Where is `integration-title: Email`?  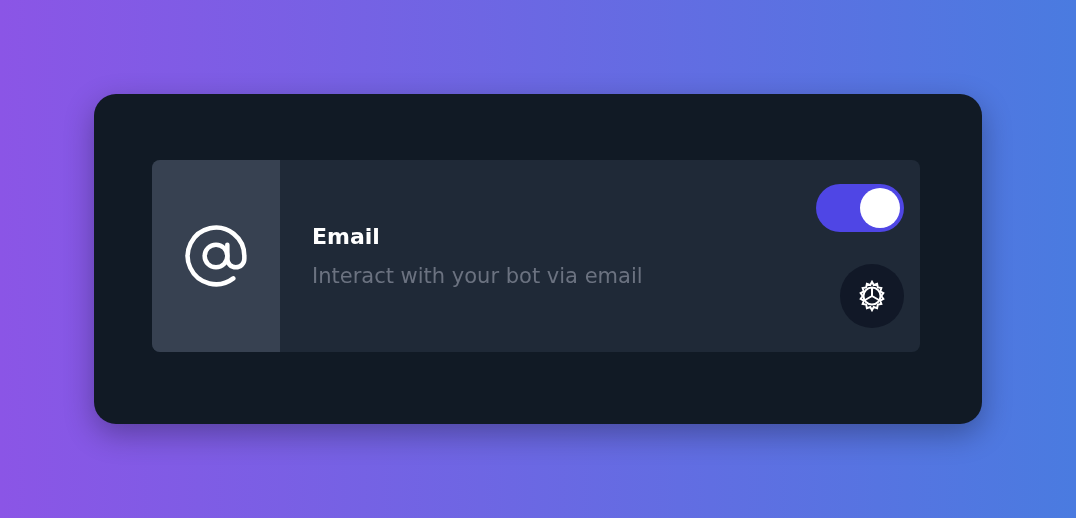 integration-title: Email is located at coordinates (346, 236).